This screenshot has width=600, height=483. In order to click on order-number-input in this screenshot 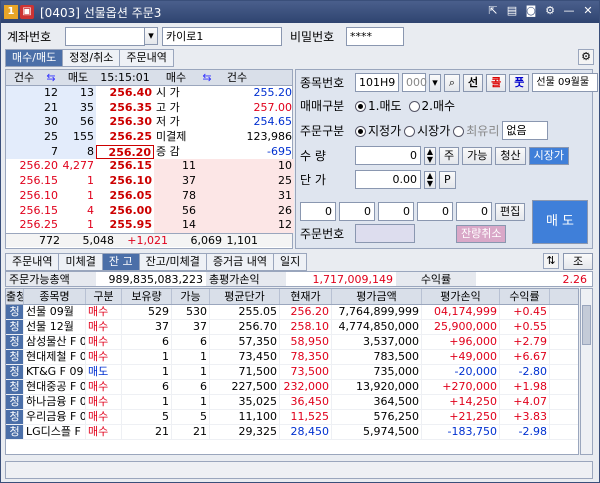, I will do `click(385, 233)`.